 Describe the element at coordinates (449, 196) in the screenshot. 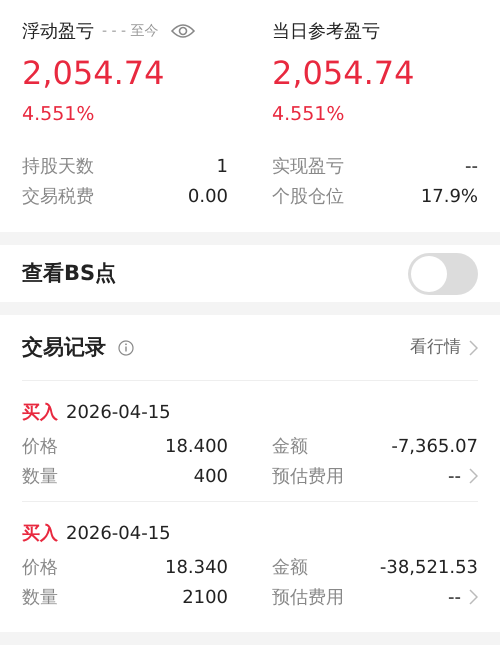

I see `stat-value: 17.9%` at that location.